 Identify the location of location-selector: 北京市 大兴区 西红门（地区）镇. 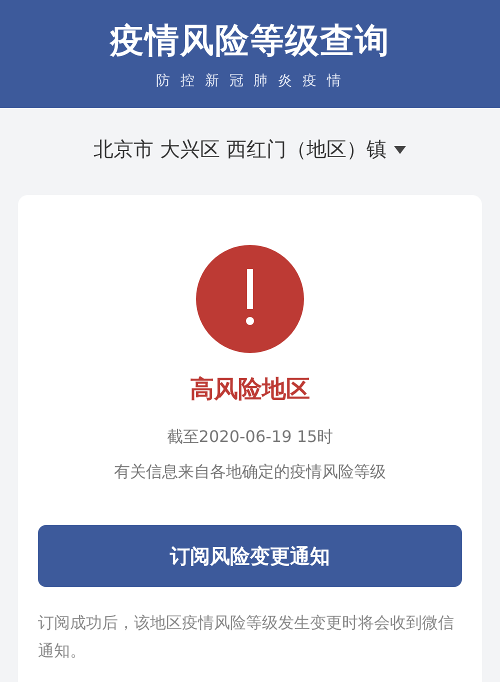
(250, 149).